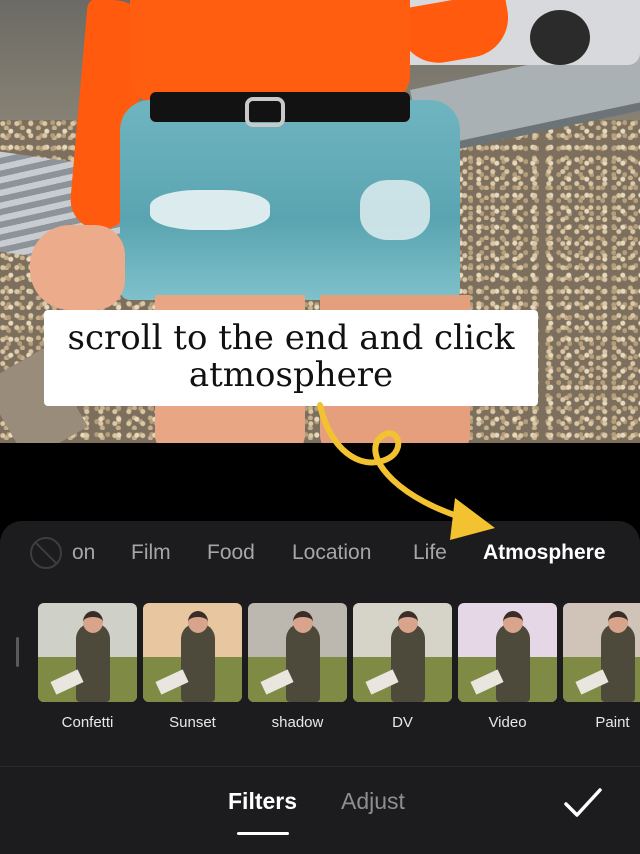 The image size is (640, 854). I want to click on checkmark-icon, so click(583, 803).